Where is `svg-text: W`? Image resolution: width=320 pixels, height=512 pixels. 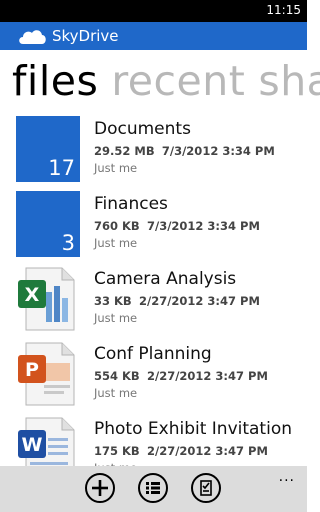 svg-text: W is located at coordinates (32, 445).